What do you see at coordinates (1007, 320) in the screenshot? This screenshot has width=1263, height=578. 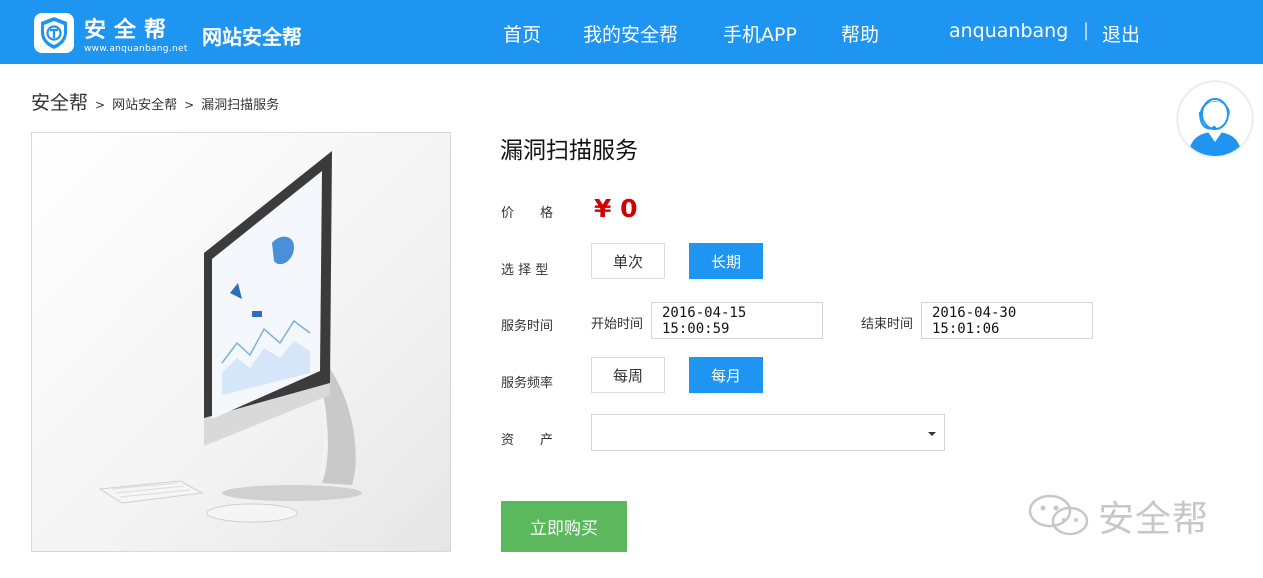 I see `end-time-field: 2016-04-30 15:01:06` at bounding box center [1007, 320].